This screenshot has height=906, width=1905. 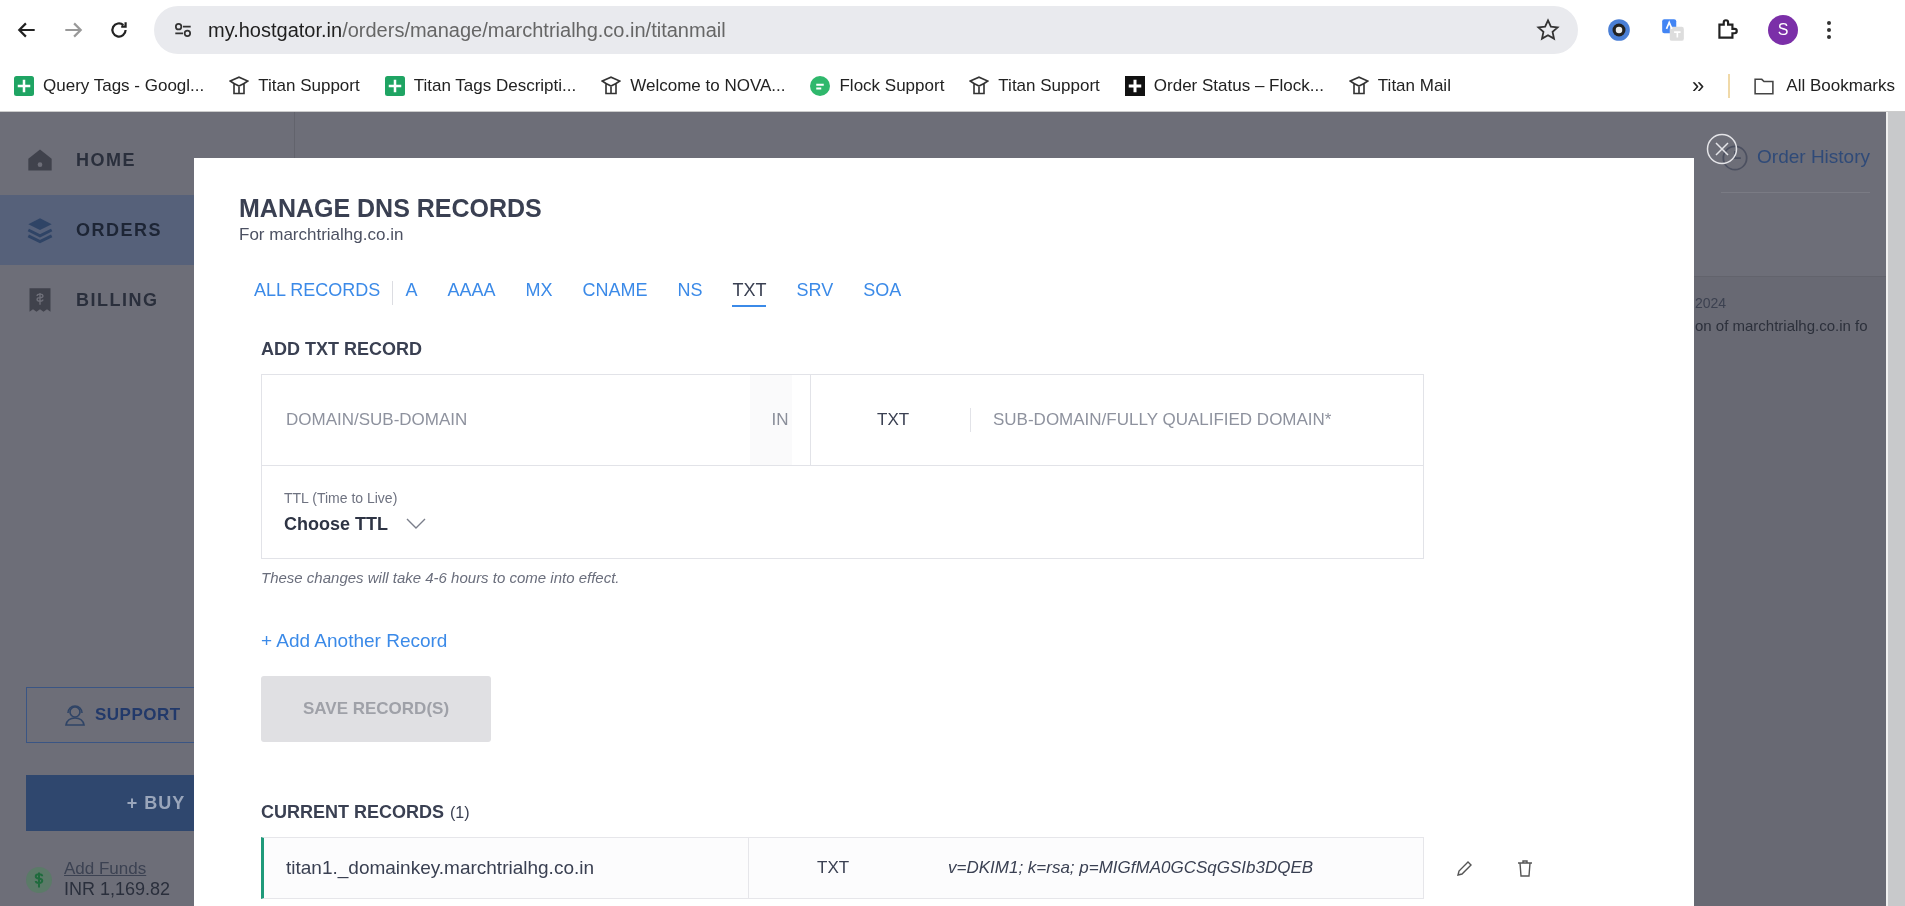 What do you see at coordinates (1895, 509) in the screenshot?
I see `scrollbar` at bounding box center [1895, 509].